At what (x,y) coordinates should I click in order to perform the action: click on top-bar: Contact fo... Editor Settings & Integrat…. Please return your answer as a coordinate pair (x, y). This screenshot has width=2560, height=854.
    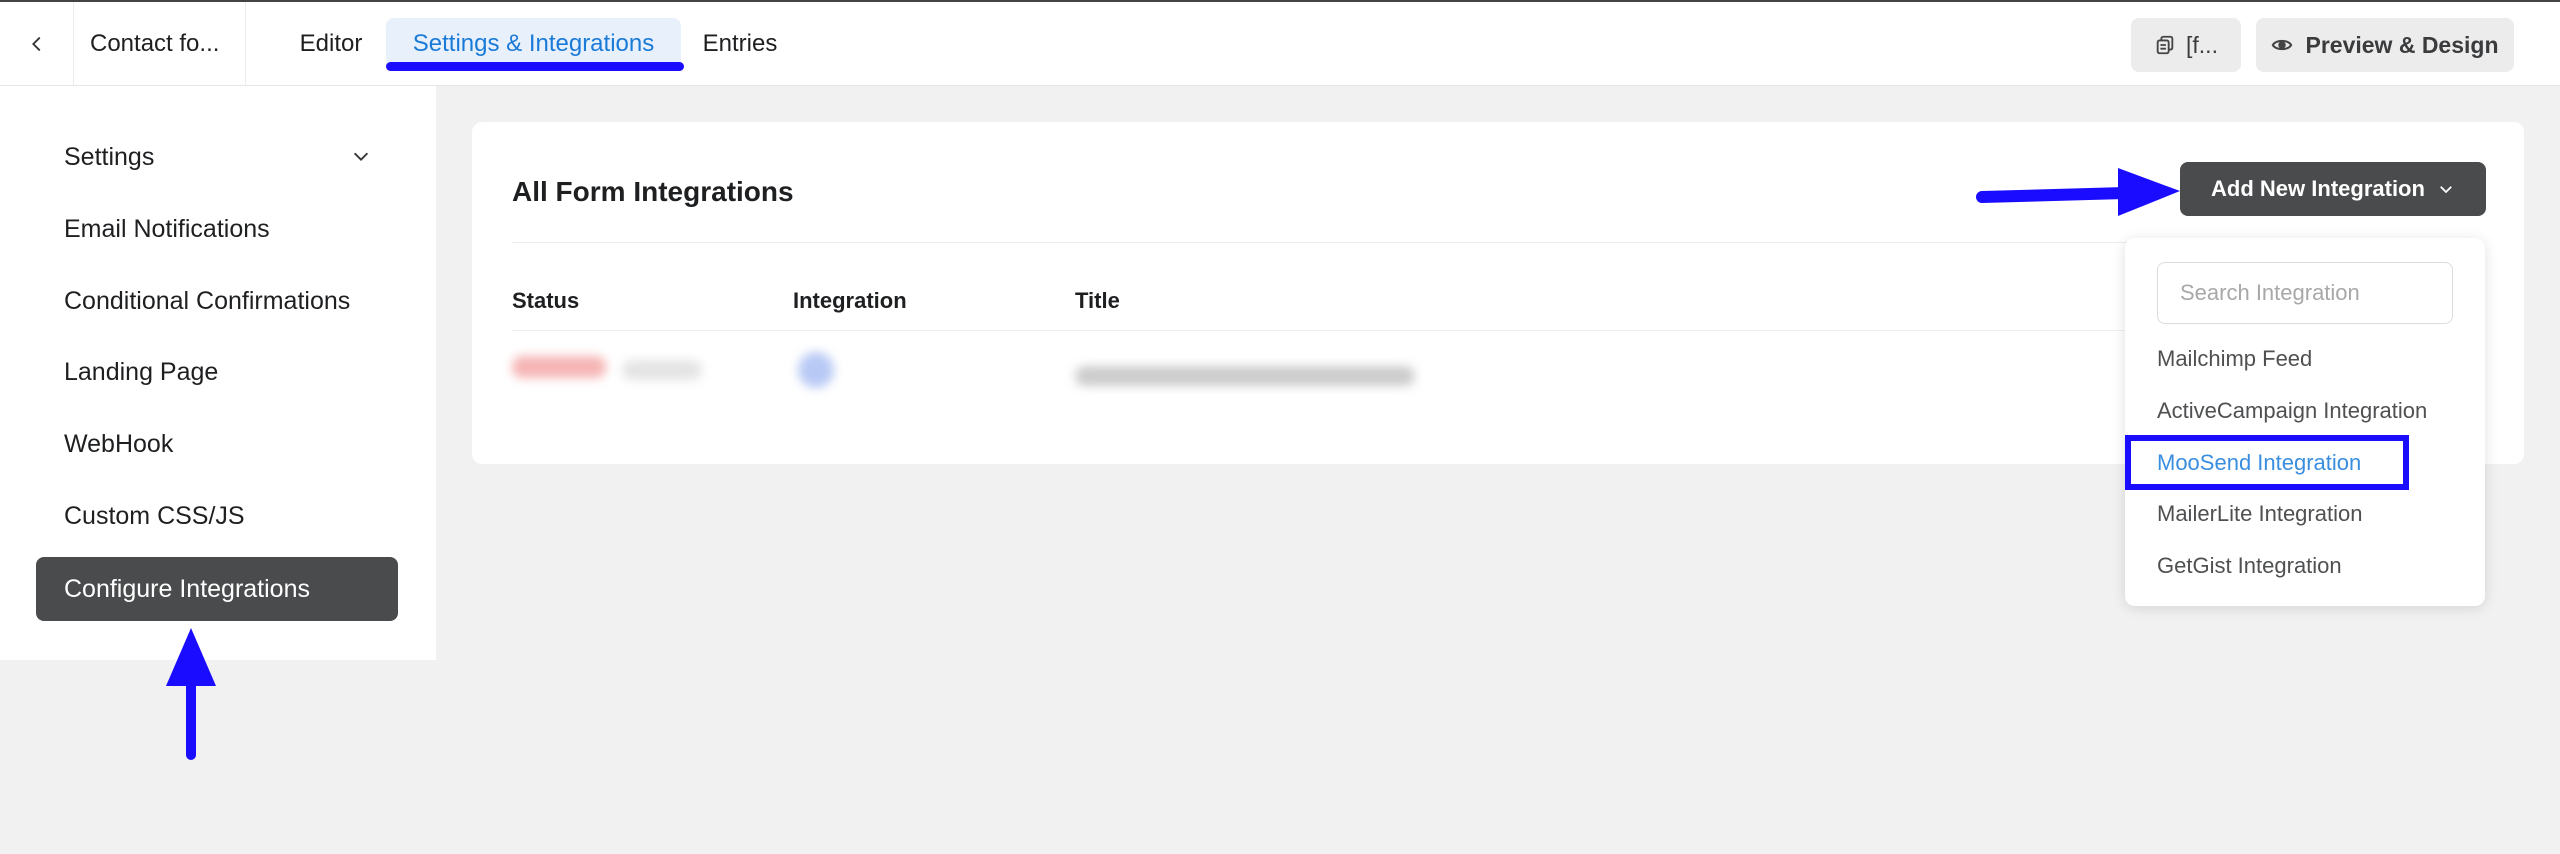
    Looking at the image, I should click on (1280, 44).